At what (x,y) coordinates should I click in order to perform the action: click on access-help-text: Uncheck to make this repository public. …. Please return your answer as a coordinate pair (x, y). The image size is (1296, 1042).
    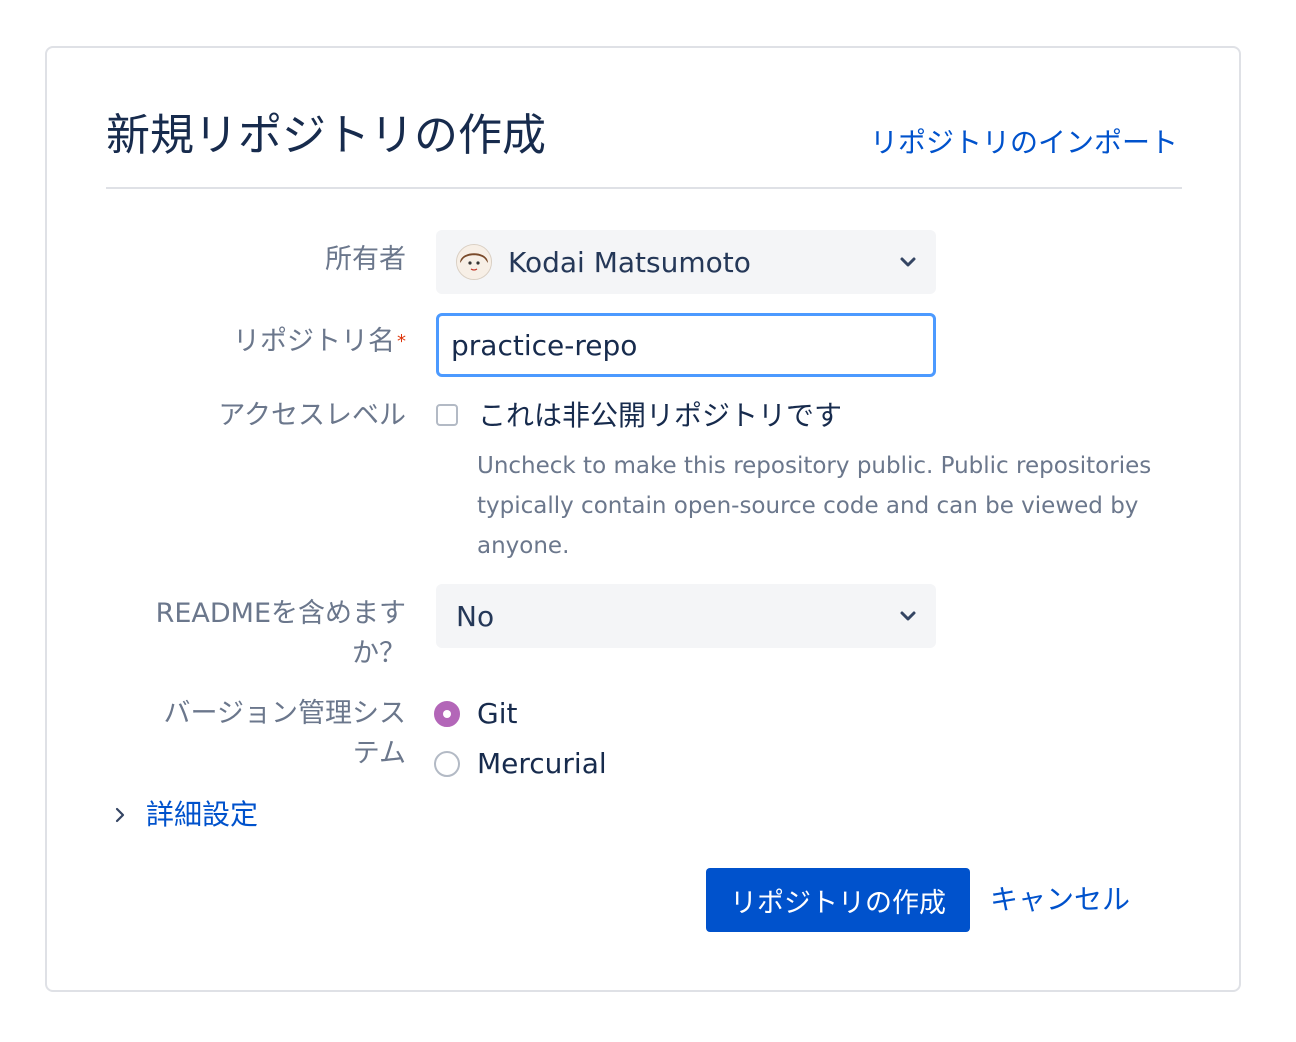
    Looking at the image, I should click on (814, 506).